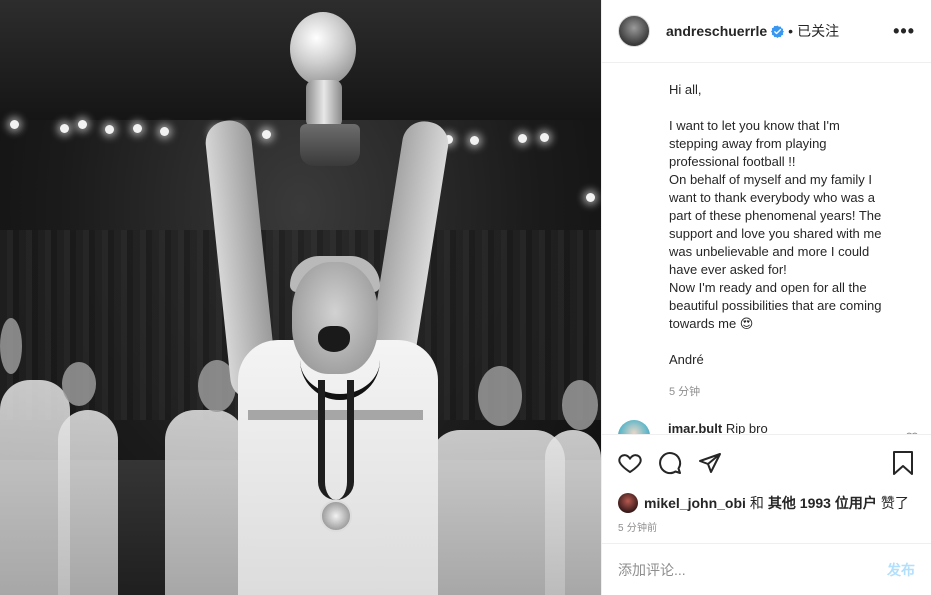  I want to click on comment-icon, so click(670, 463).